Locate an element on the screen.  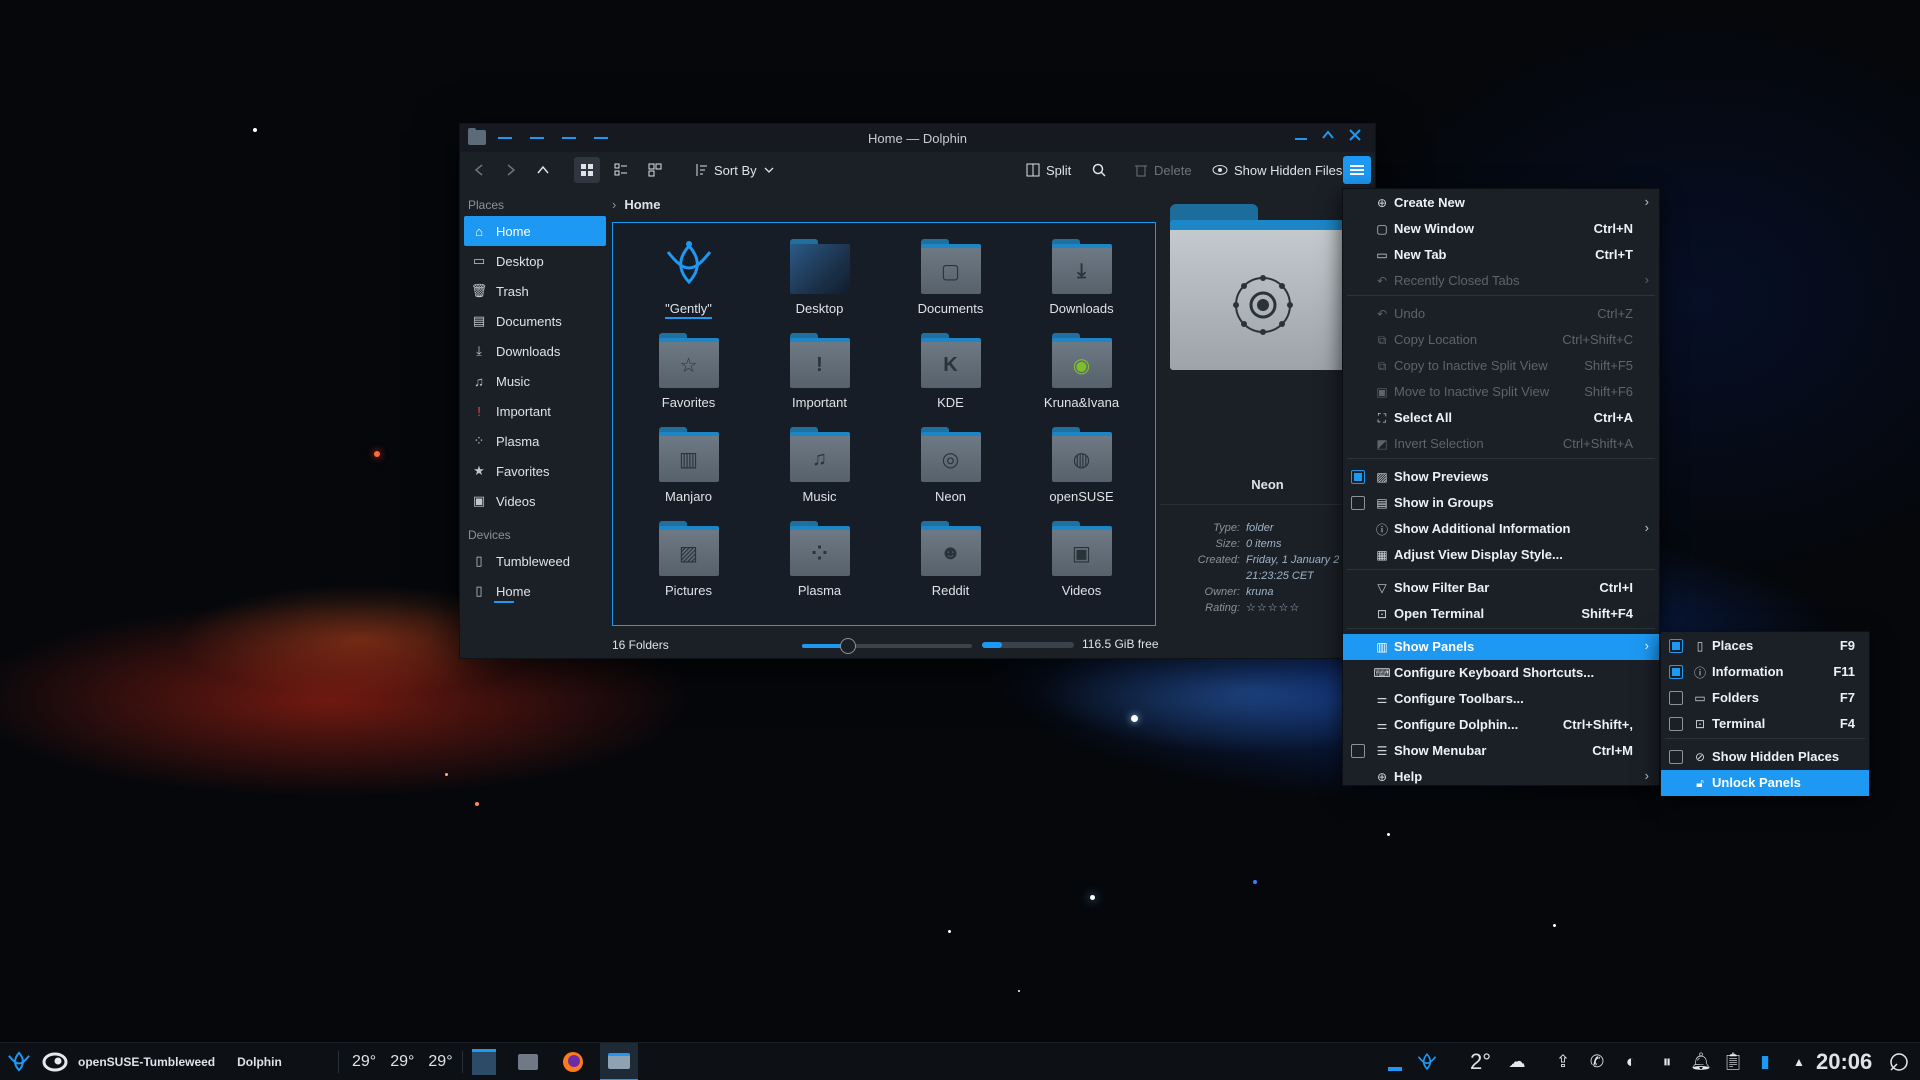
menu-new-tab: ▭ New Tab Ctrl+T is located at coordinates (1501, 255).